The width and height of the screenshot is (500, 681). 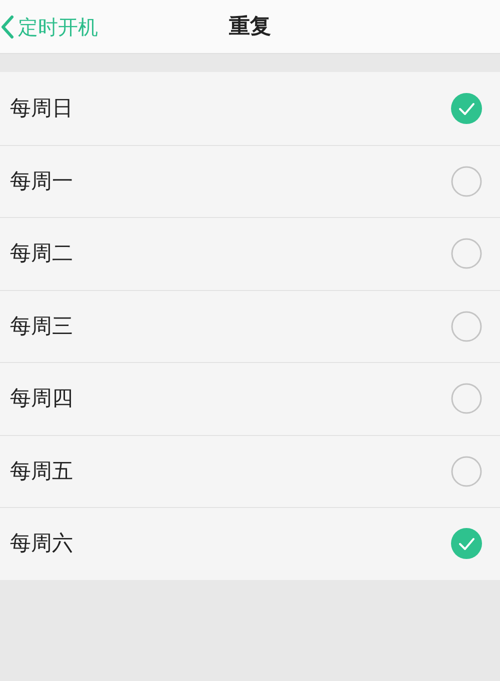 What do you see at coordinates (42, 181) in the screenshot?
I see `day-label: 每周一` at bounding box center [42, 181].